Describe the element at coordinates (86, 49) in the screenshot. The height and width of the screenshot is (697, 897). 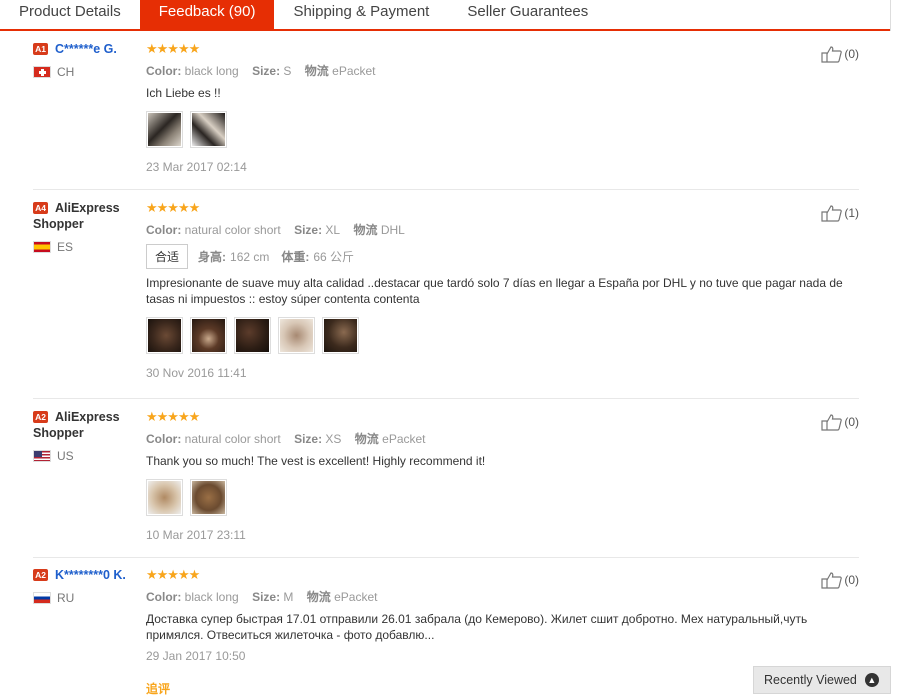
I see `buyer-name: C******e G.` at that location.